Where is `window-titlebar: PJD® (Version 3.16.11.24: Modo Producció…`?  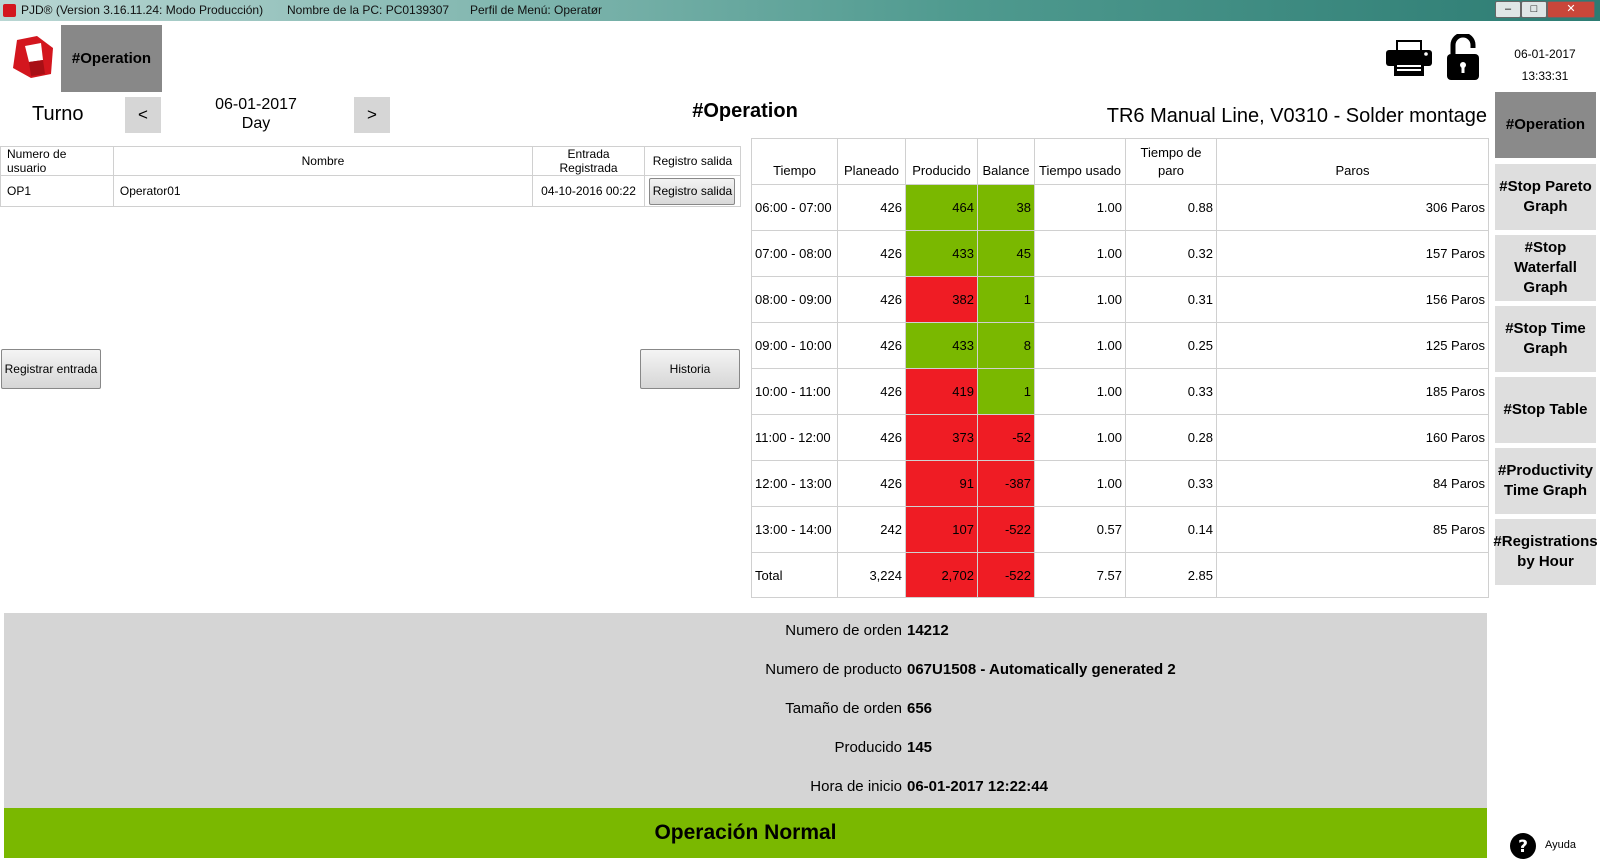
window-titlebar: PJD® (Version 3.16.11.24: Modo Producció… is located at coordinates (800, 10).